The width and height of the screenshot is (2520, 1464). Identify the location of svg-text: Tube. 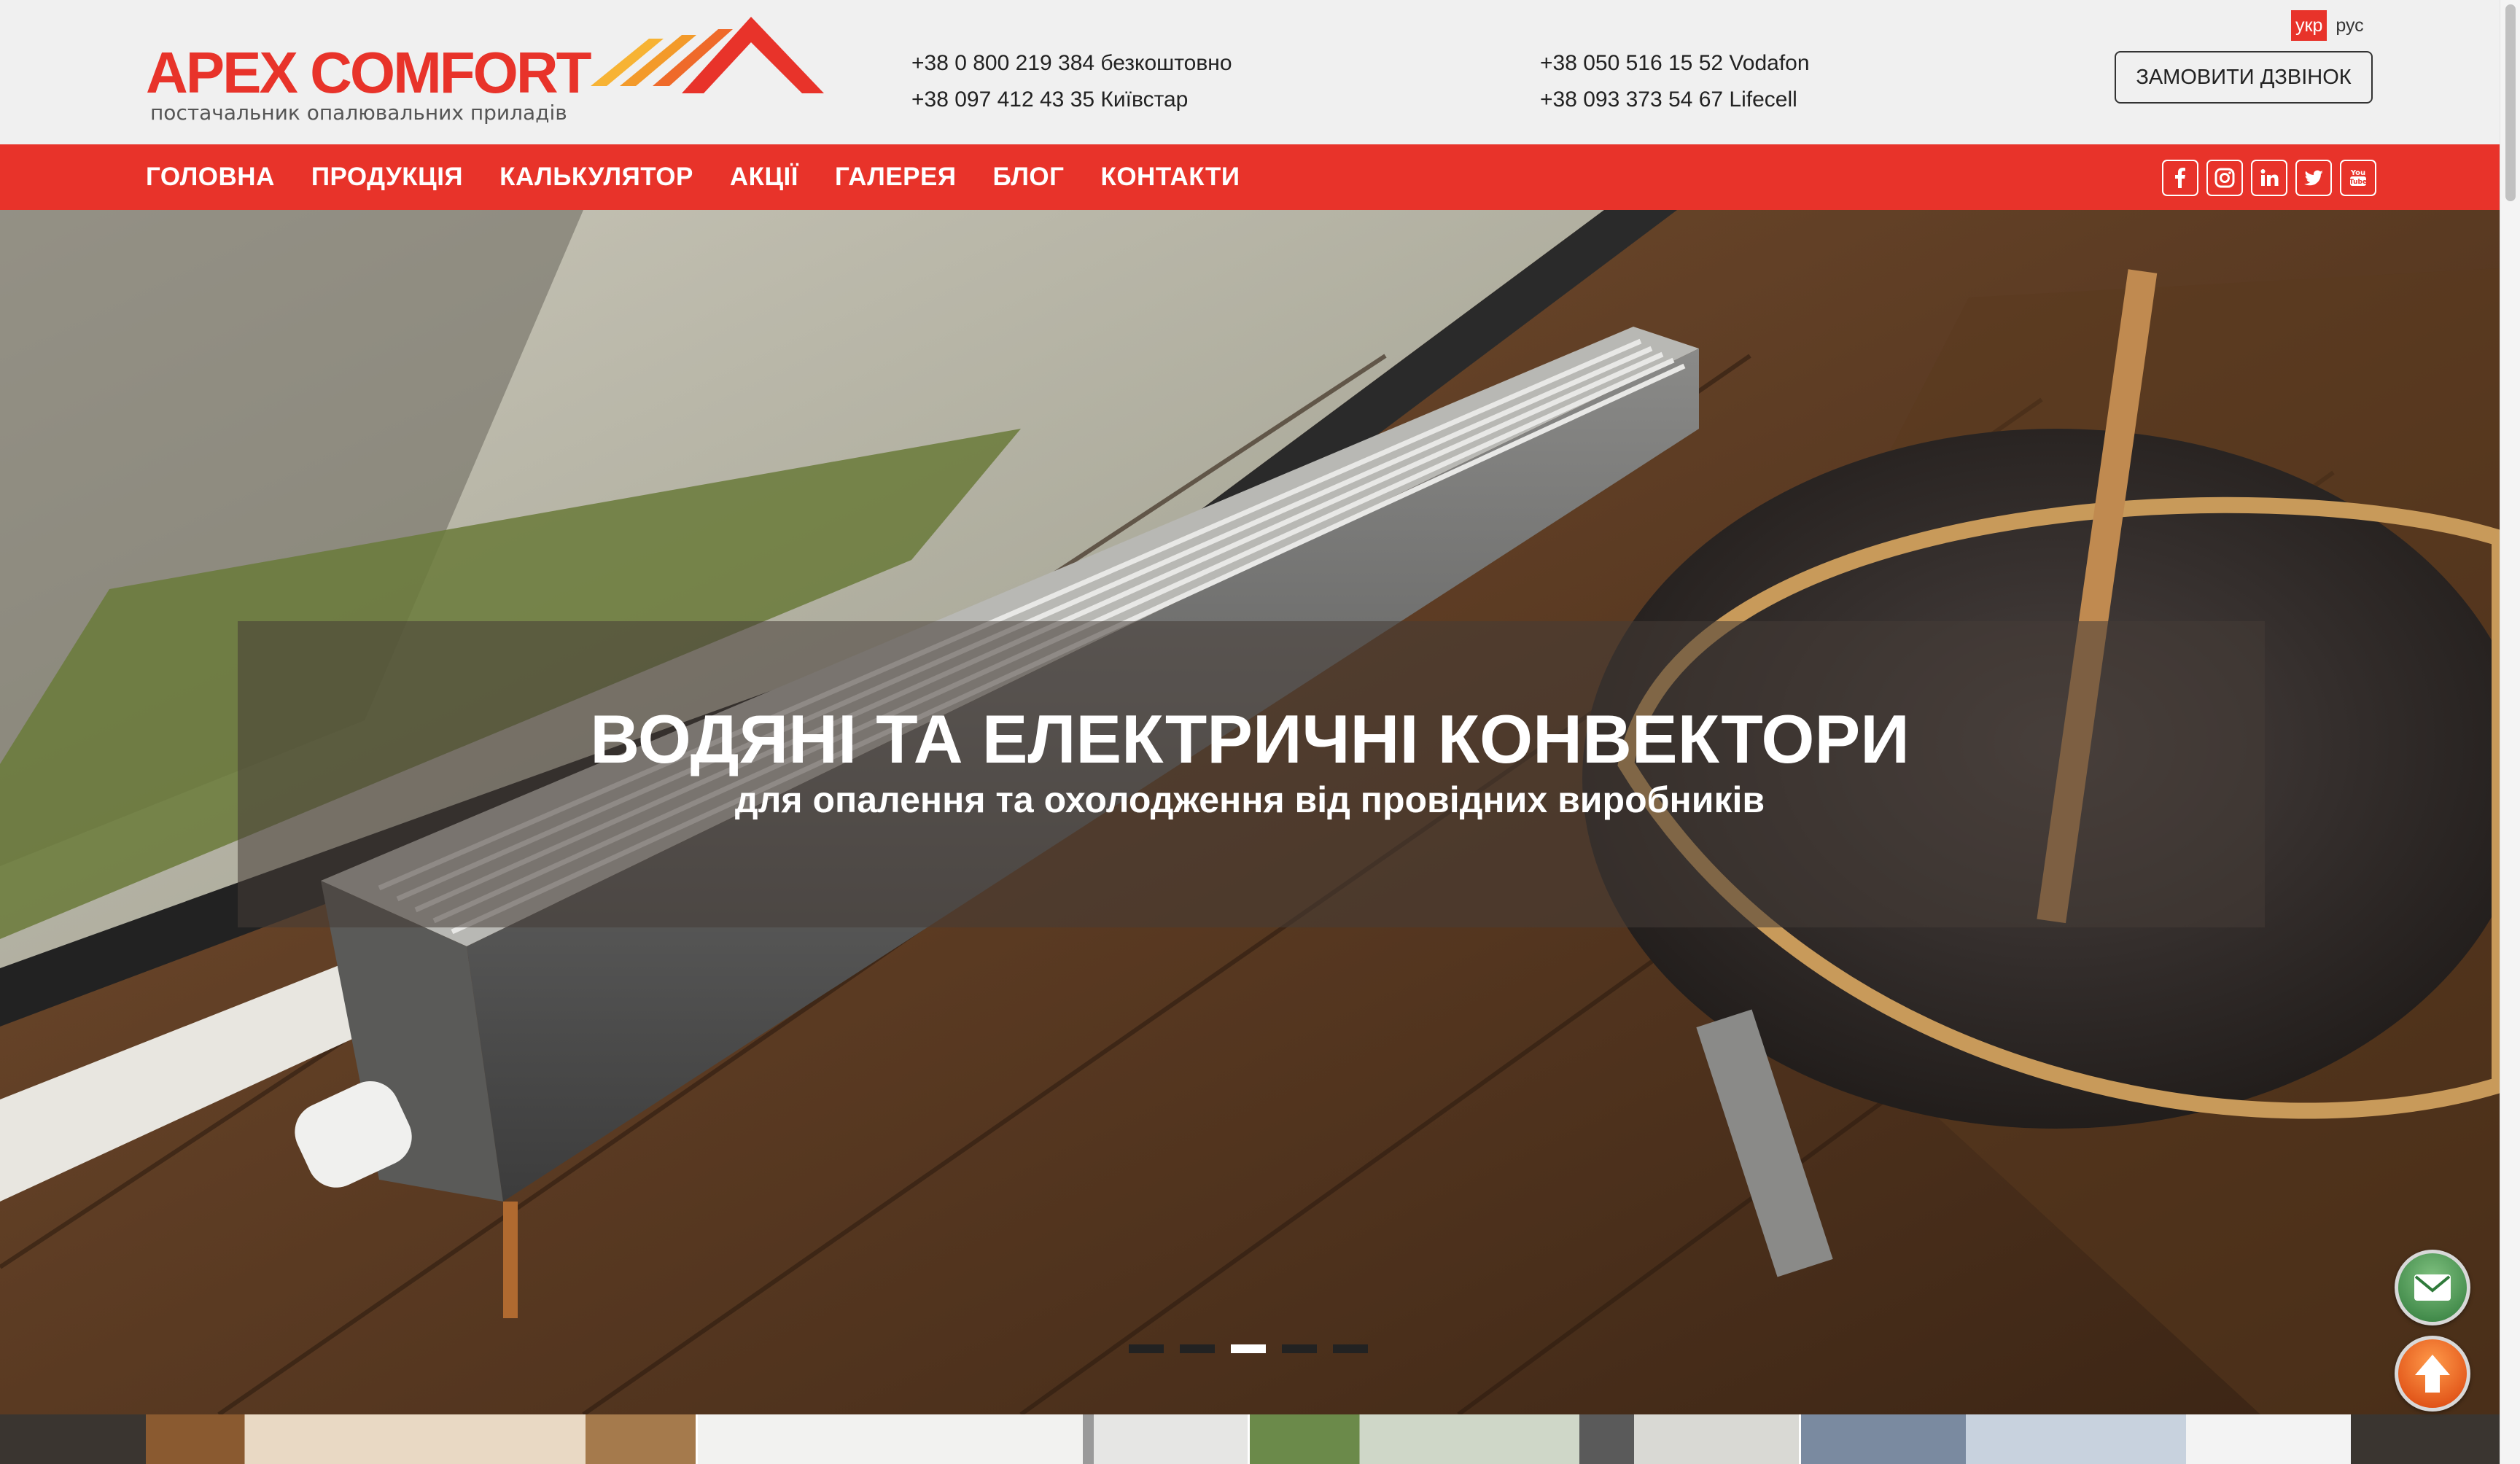
(2358, 182).